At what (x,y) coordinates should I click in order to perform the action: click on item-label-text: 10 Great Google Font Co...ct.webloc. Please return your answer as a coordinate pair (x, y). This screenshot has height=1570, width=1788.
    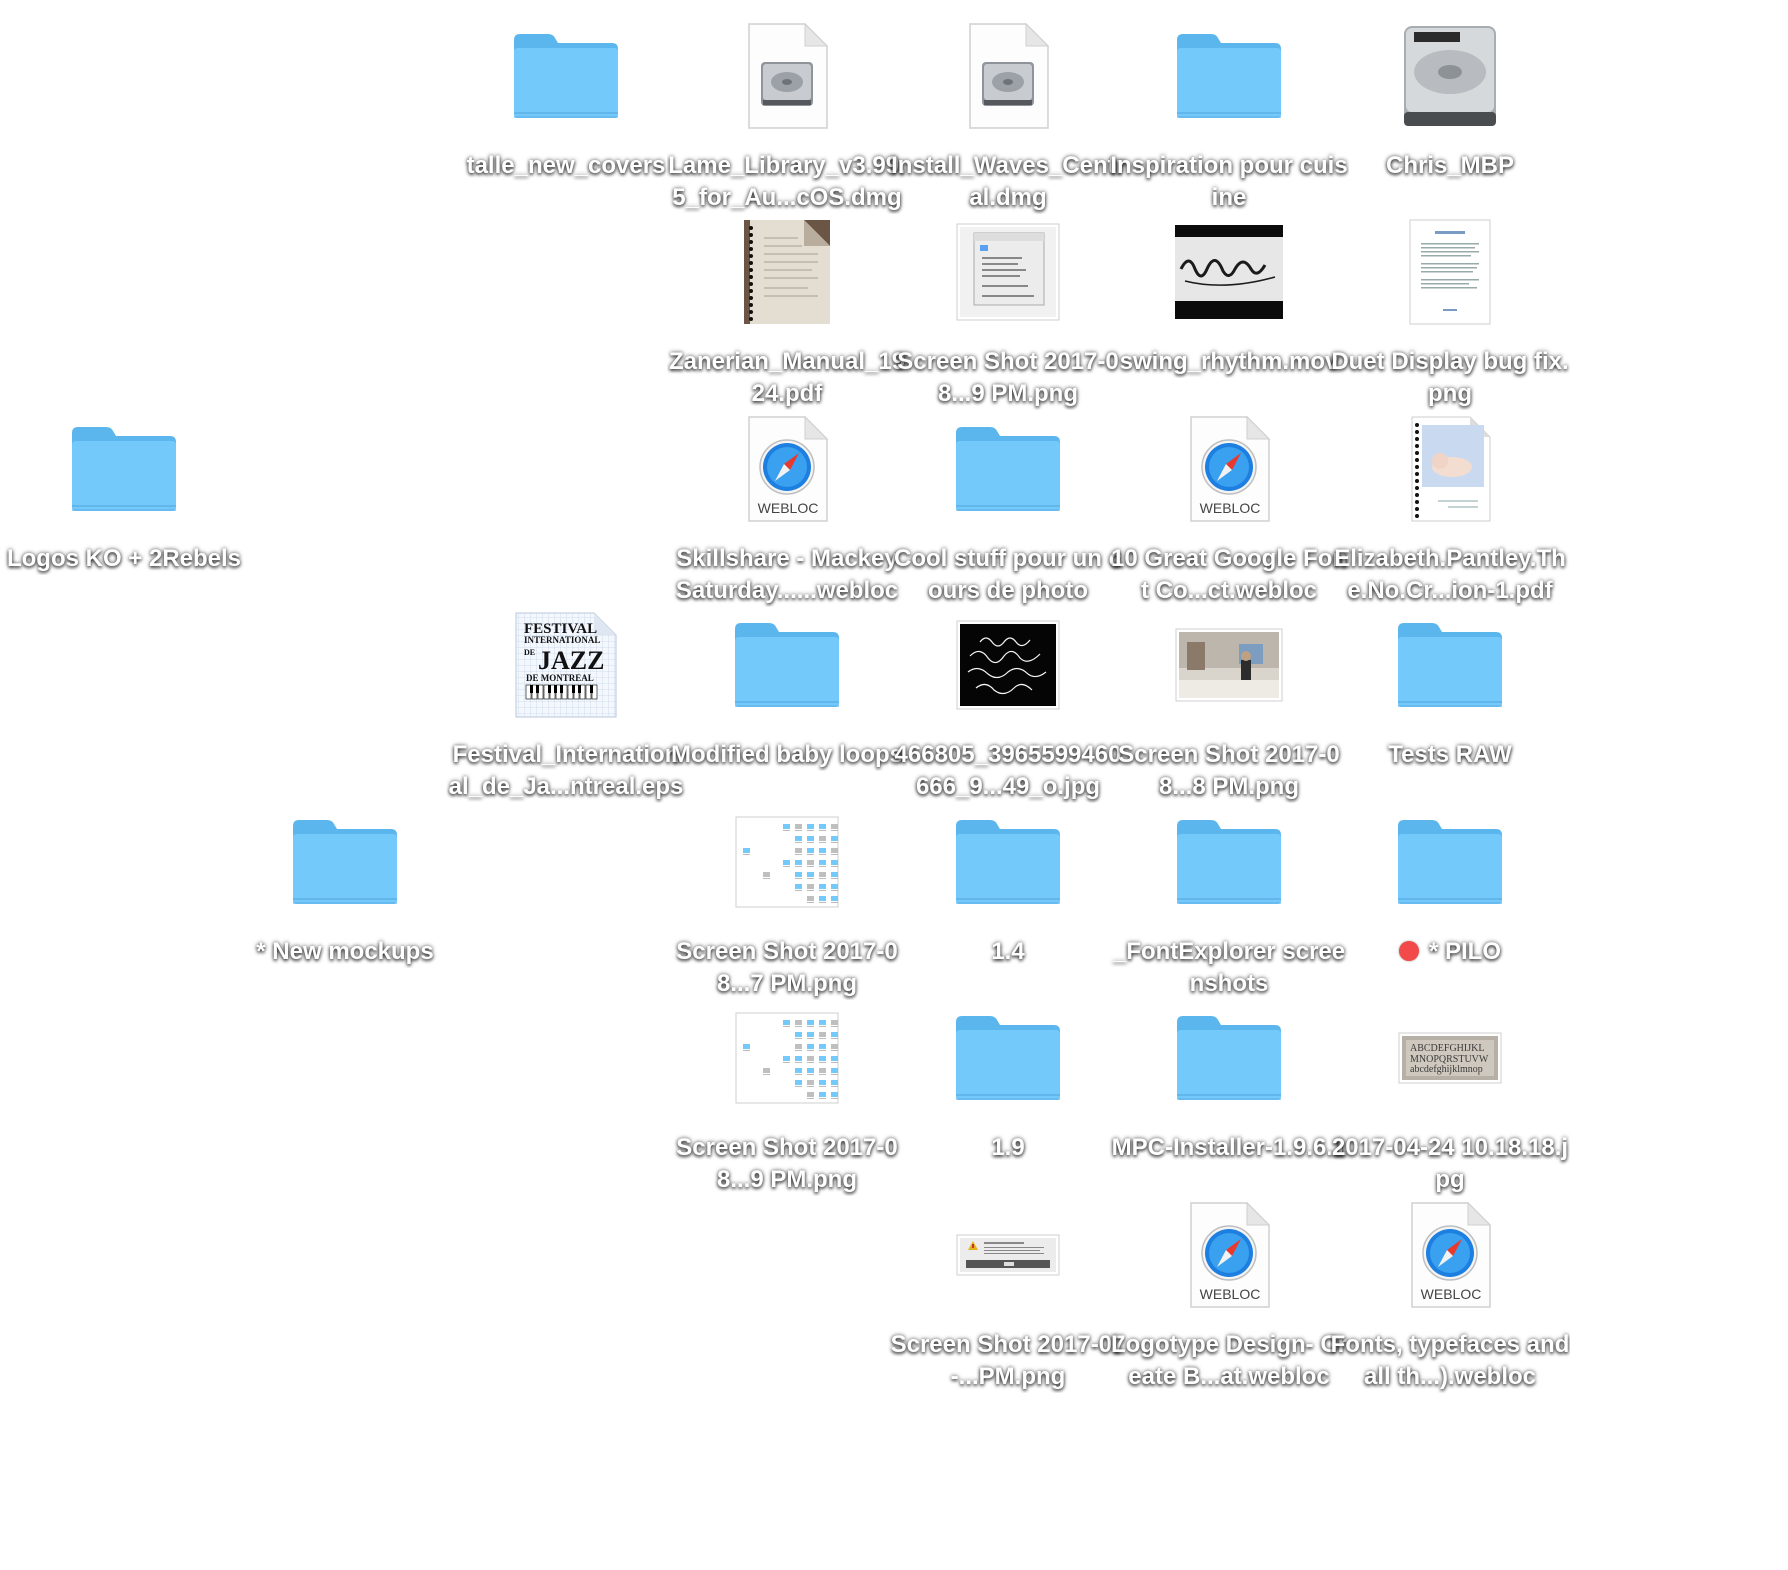
    Looking at the image, I should click on (1229, 574).